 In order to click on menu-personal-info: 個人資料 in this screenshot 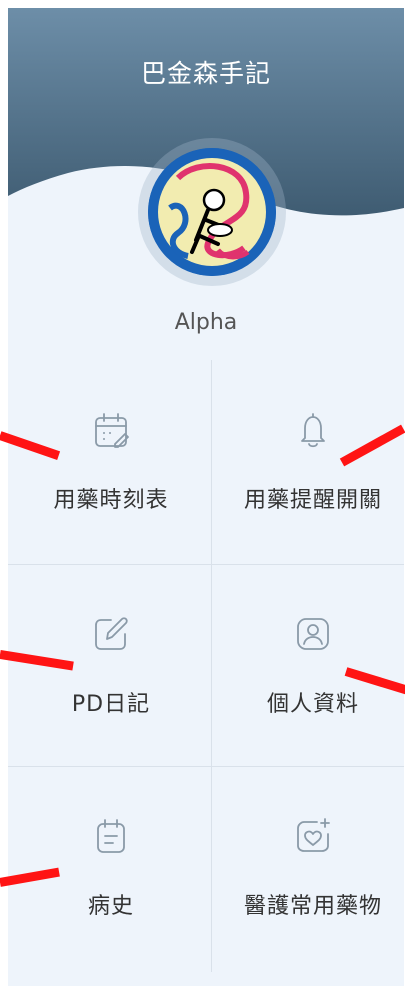, I will do `click(309, 668)`.